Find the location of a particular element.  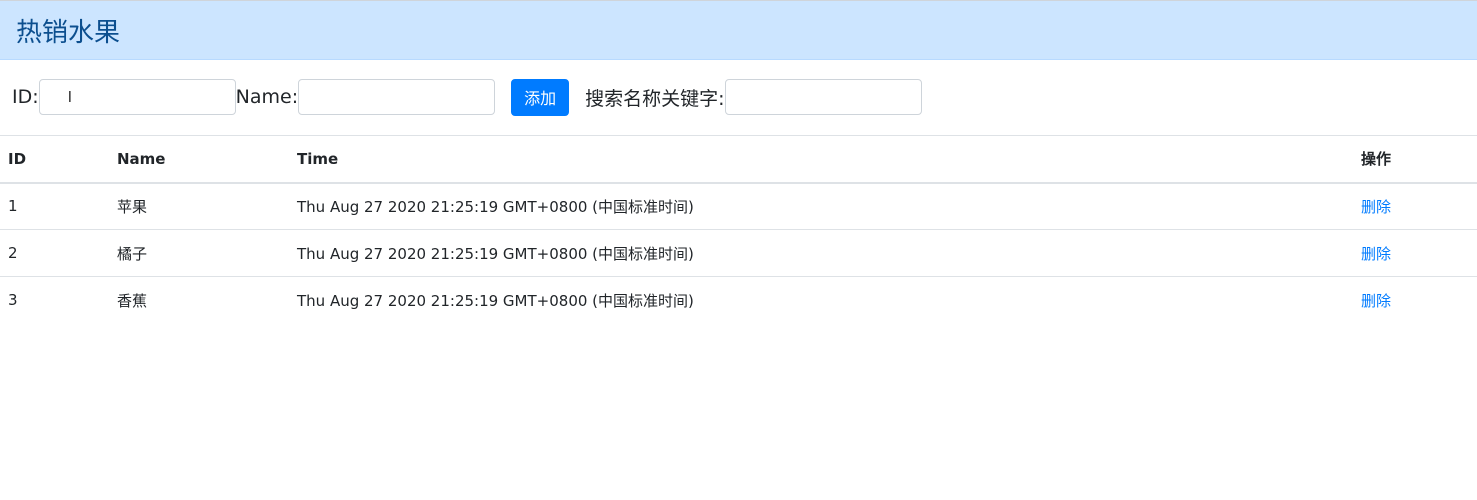

text-cursor-icon: I is located at coordinates (70, 97).